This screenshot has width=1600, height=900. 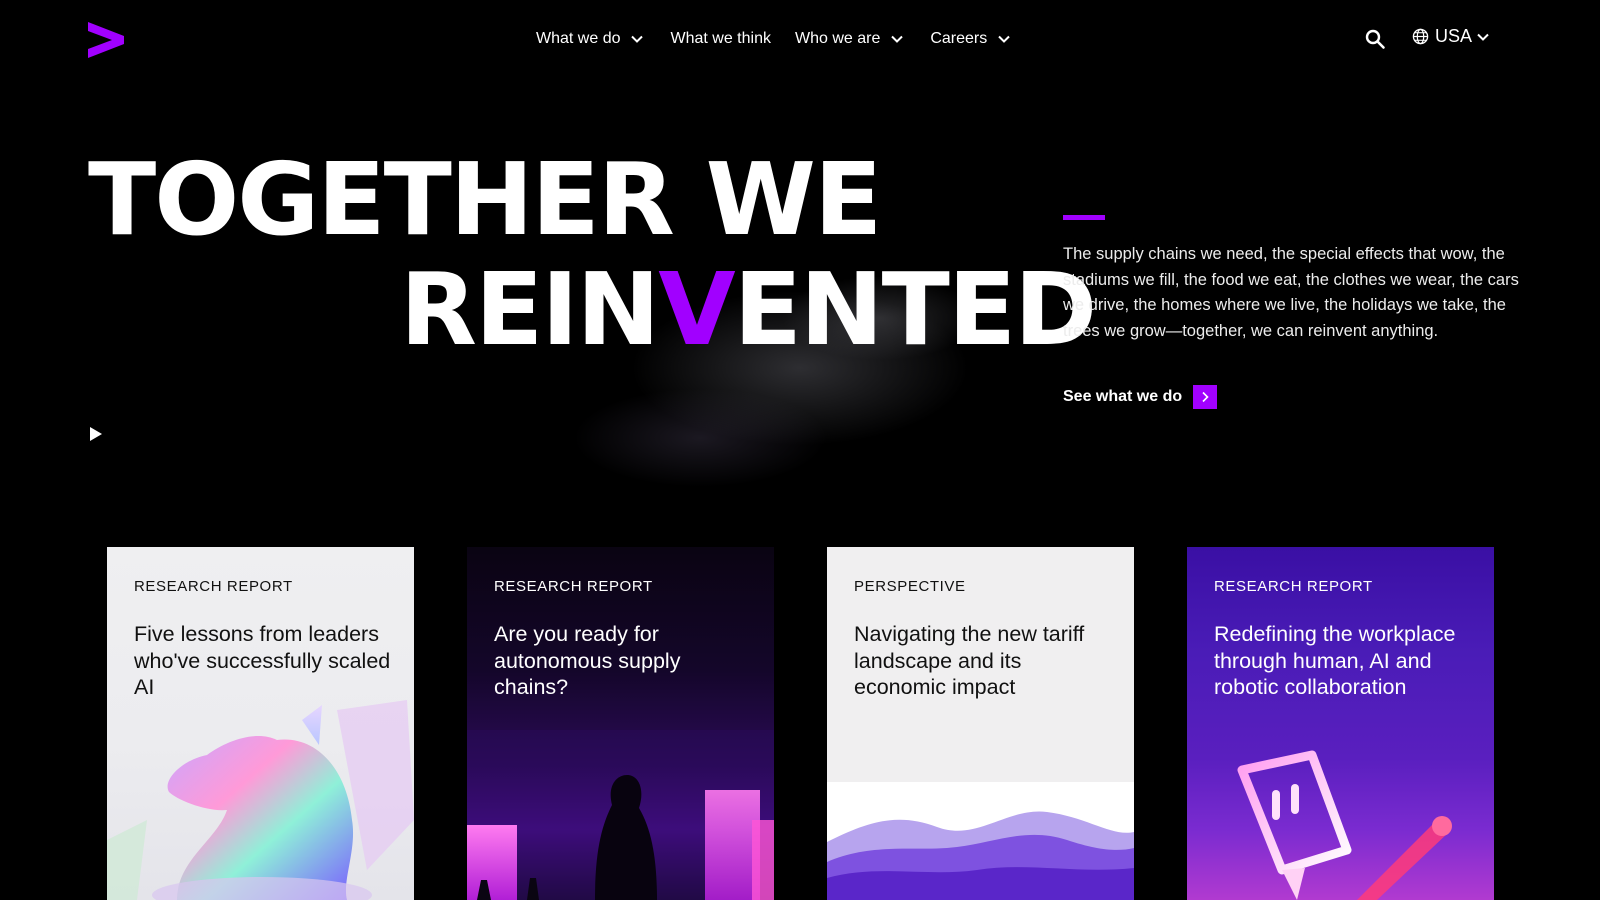 I want to click on locale-selector: USA, so click(x=1451, y=36).